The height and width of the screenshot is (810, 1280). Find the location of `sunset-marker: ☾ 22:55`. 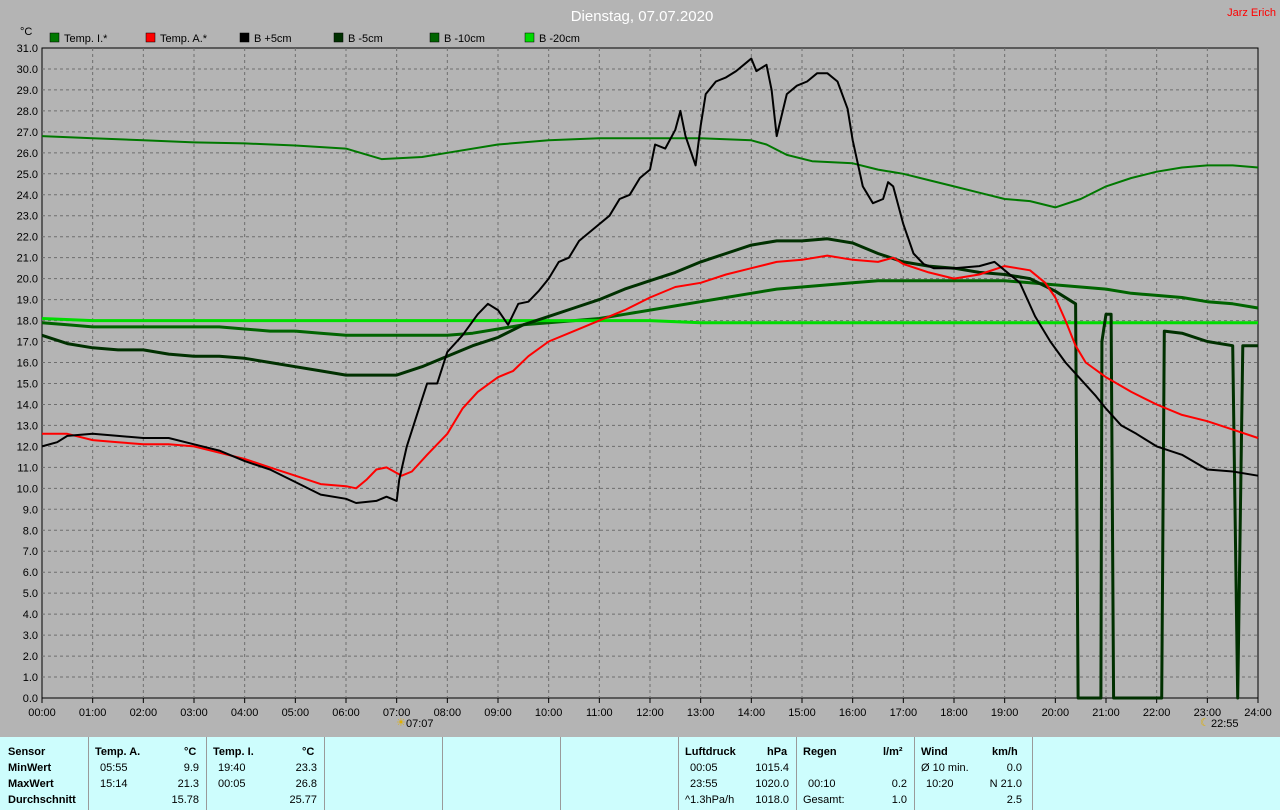

sunset-marker: ☾ 22:55 is located at coordinates (1219, 723).